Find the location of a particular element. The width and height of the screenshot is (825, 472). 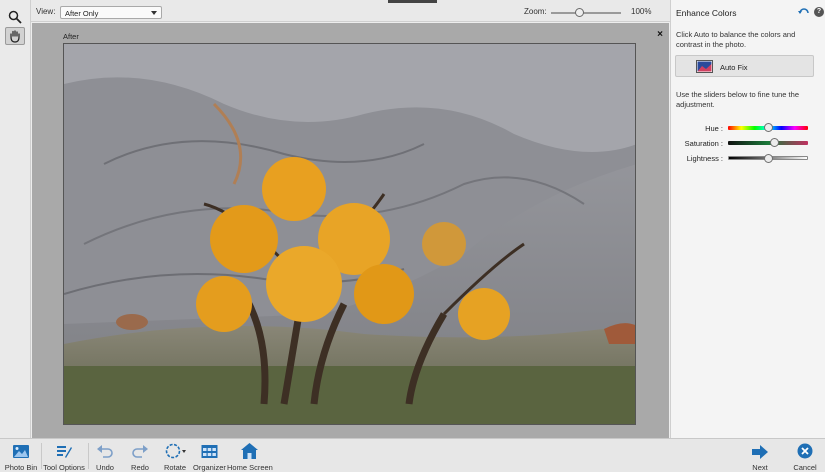

lightness-slider-knob is located at coordinates (768, 158).